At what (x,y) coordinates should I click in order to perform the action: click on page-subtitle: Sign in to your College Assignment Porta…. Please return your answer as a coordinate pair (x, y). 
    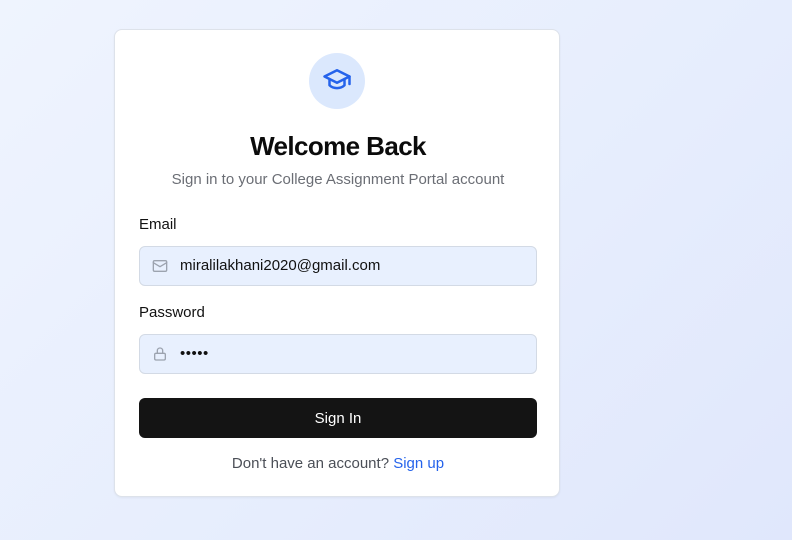
    Looking at the image, I should click on (338, 179).